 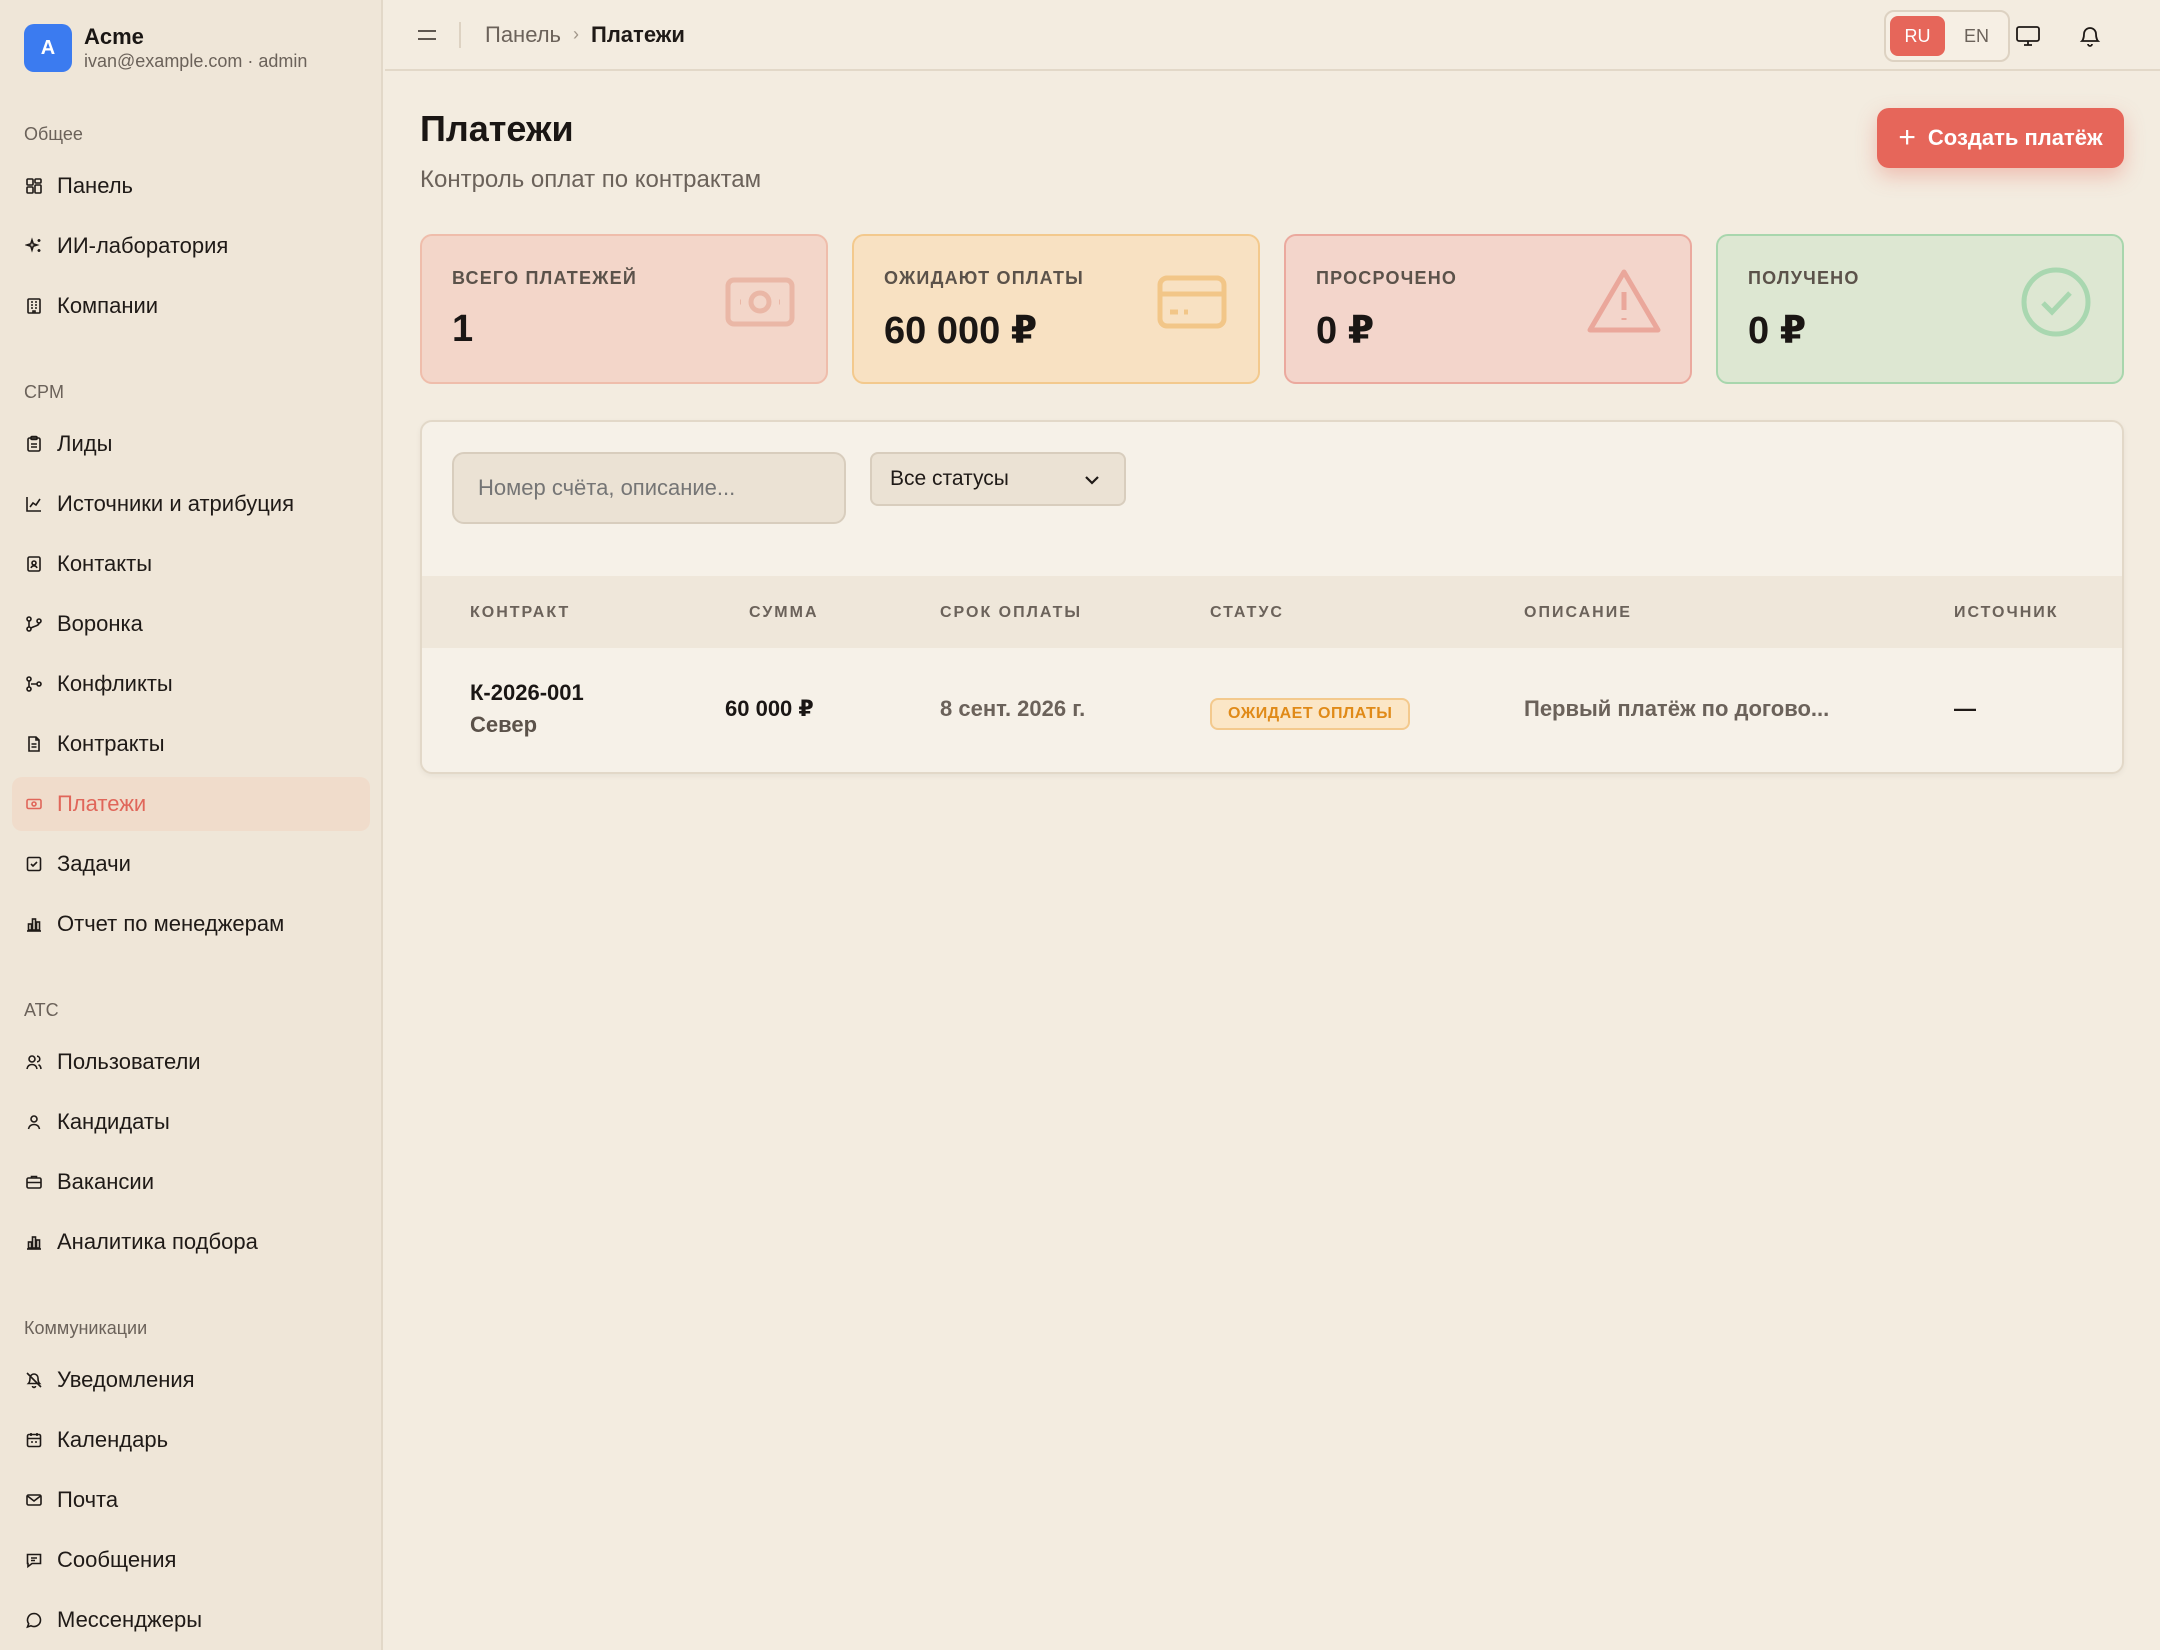 What do you see at coordinates (497, 128) in the screenshot?
I see `page-title: Платежи` at bounding box center [497, 128].